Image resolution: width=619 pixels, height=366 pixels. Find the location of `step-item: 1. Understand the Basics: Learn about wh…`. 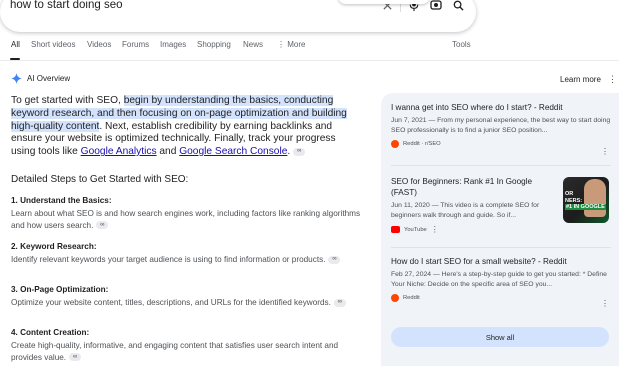

step-item: 1. Understand the Basics: Learn about wh… is located at coordinates (186, 213).